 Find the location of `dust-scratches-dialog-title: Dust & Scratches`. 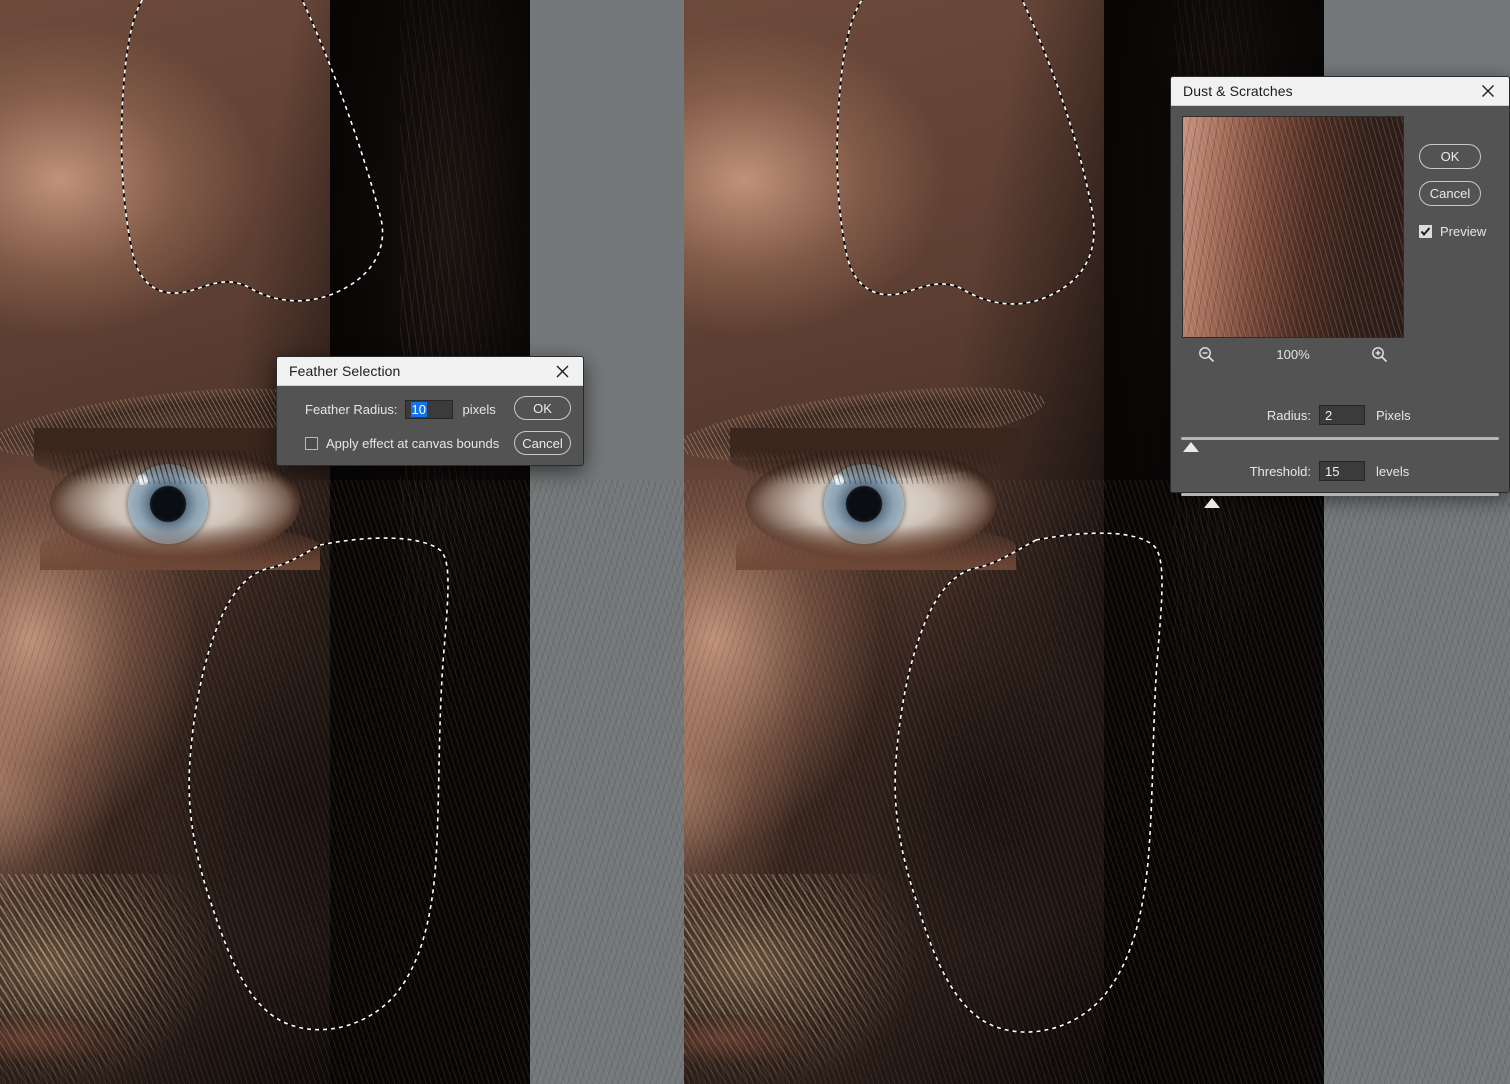

dust-scratches-dialog-title: Dust & Scratches is located at coordinates (1238, 91).